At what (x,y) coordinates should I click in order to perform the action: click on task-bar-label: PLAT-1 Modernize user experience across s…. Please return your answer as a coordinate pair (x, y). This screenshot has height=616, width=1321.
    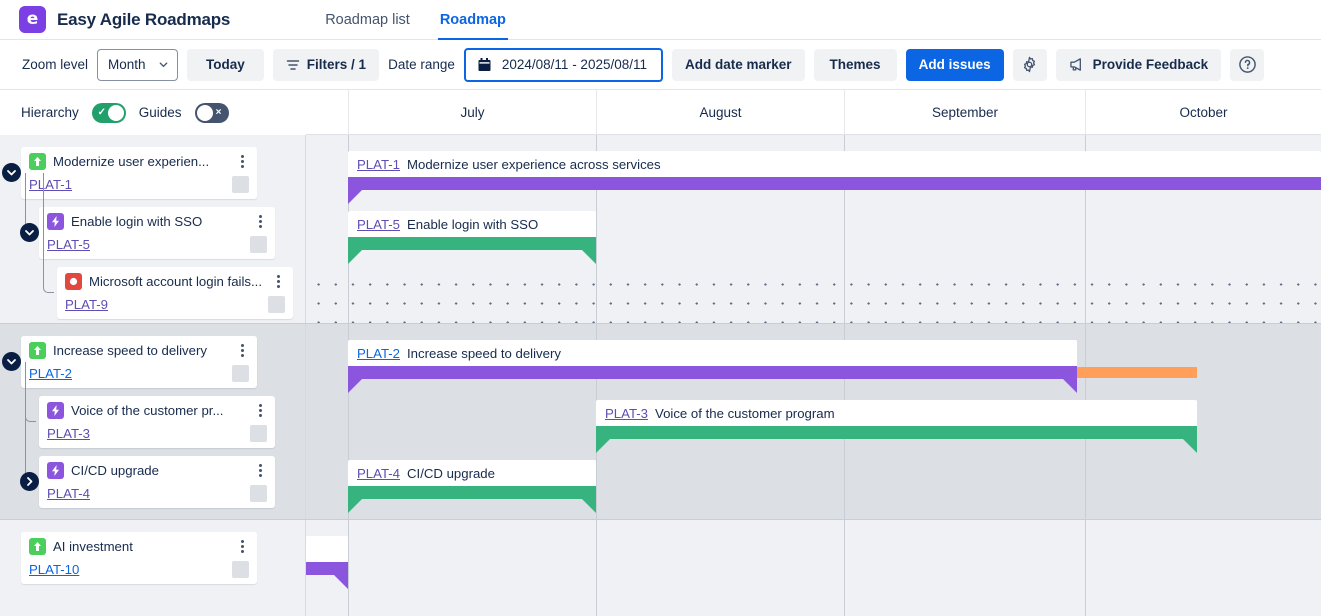
    Looking at the image, I should click on (834, 164).